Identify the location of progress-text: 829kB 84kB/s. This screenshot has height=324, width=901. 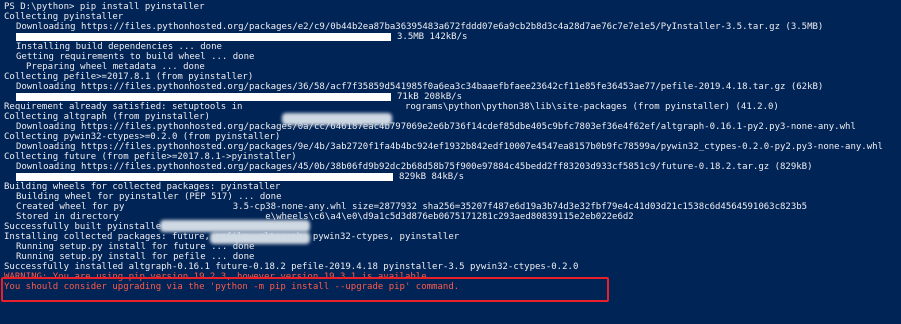
(432, 177).